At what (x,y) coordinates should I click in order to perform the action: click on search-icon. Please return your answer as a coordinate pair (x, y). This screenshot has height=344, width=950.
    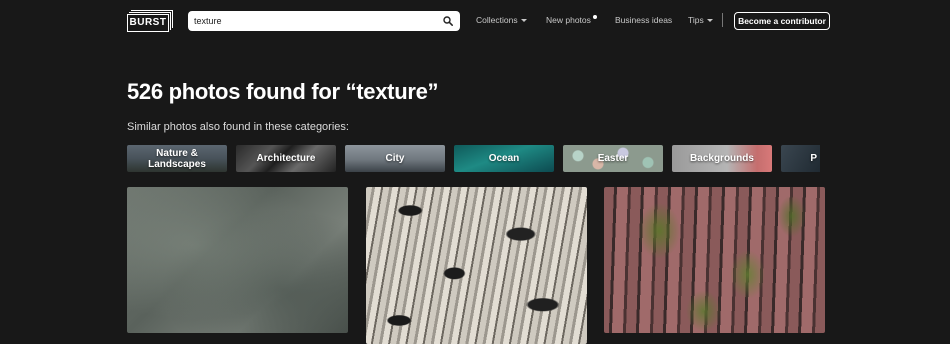
    Looking at the image, I should click on (448, 21).